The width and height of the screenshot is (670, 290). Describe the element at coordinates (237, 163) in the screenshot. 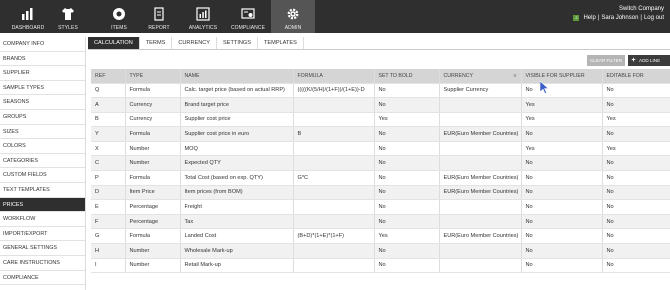

I see `cell-name: Expected QTY` at that location.